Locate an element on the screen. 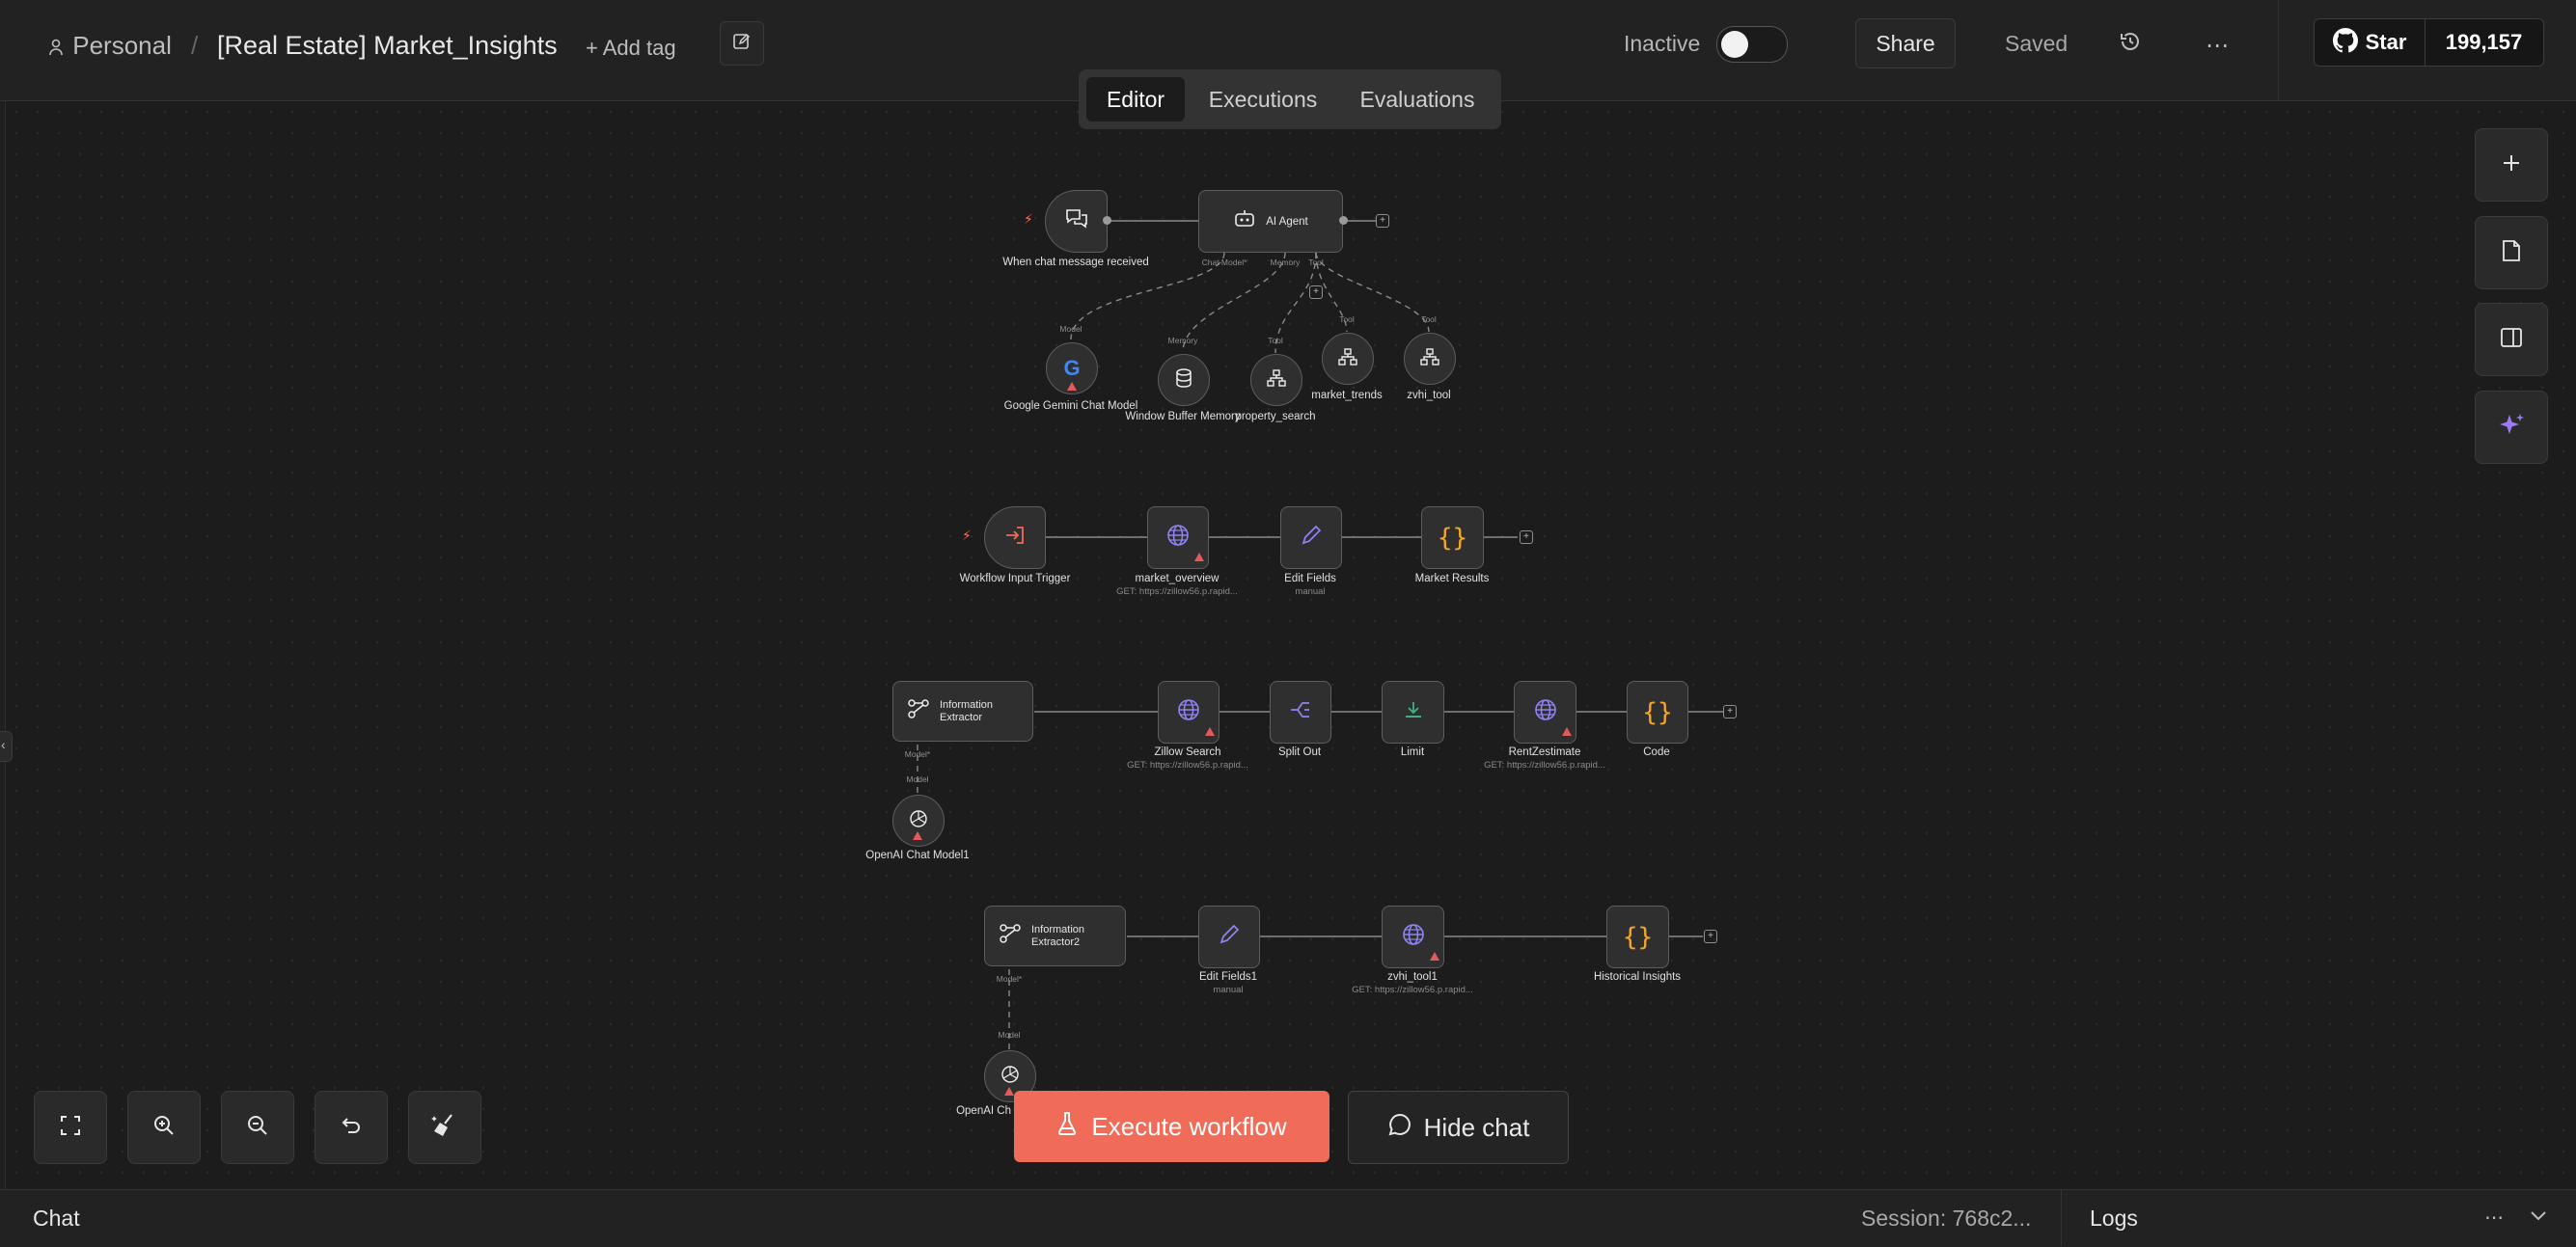  fit-view-button is located at coordinates (70, 1128).